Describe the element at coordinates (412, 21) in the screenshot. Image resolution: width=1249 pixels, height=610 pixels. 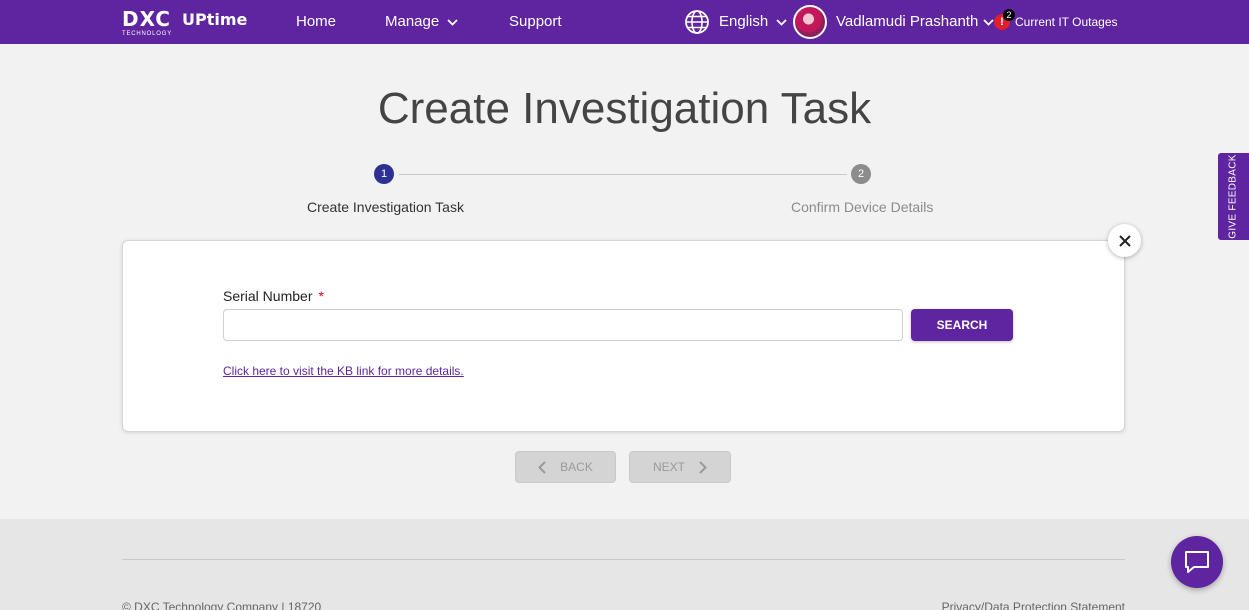
I see `nav-manage-label: Manage` at that location.